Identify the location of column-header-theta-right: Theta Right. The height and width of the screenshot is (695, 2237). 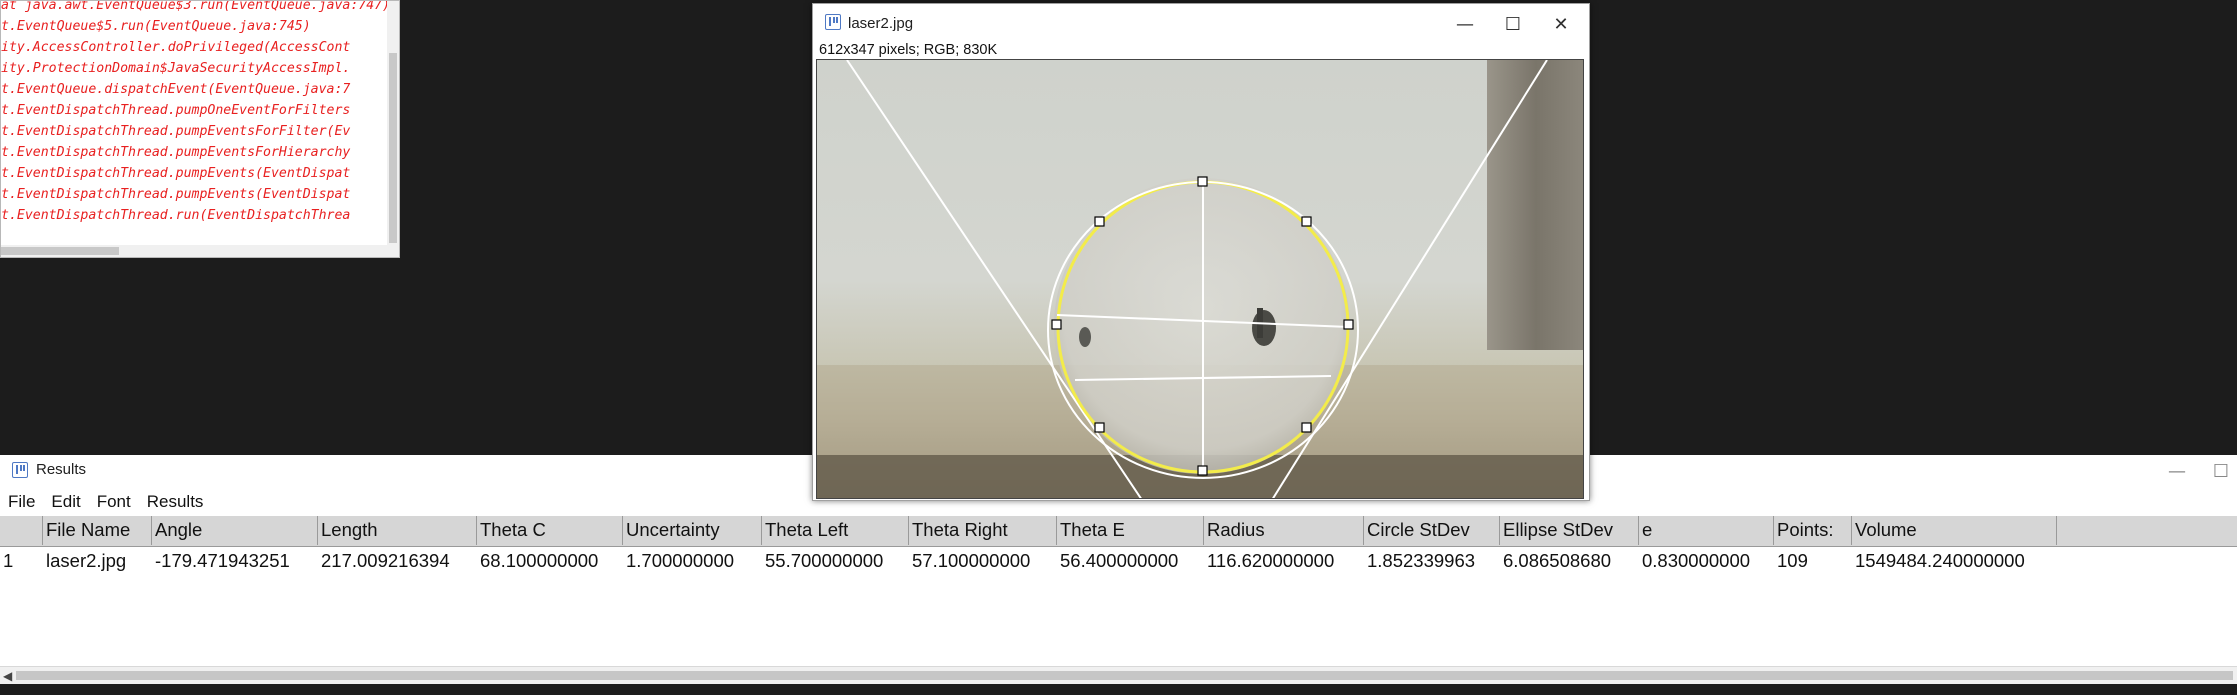
(983, 530).